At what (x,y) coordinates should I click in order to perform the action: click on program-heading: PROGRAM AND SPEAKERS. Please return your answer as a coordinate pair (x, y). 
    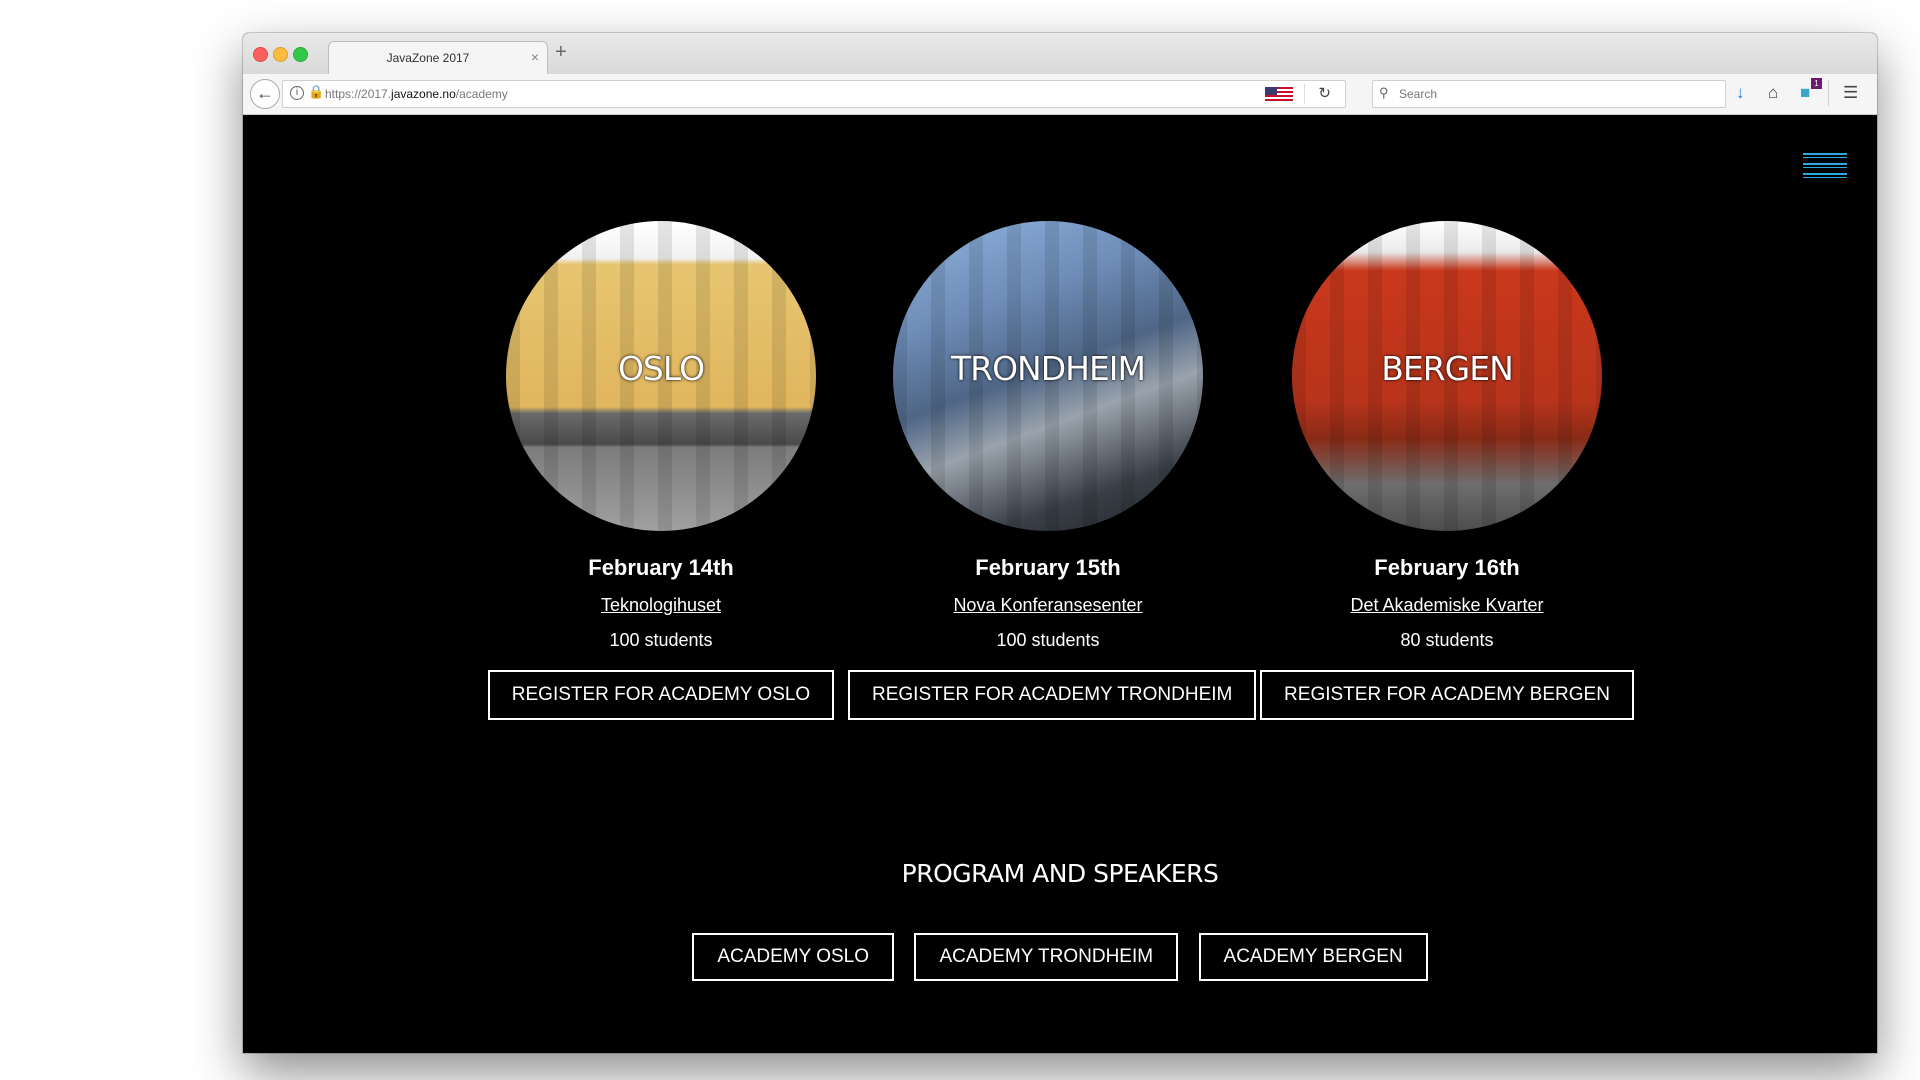
    Looking at the image, I should click on (1060, 873).